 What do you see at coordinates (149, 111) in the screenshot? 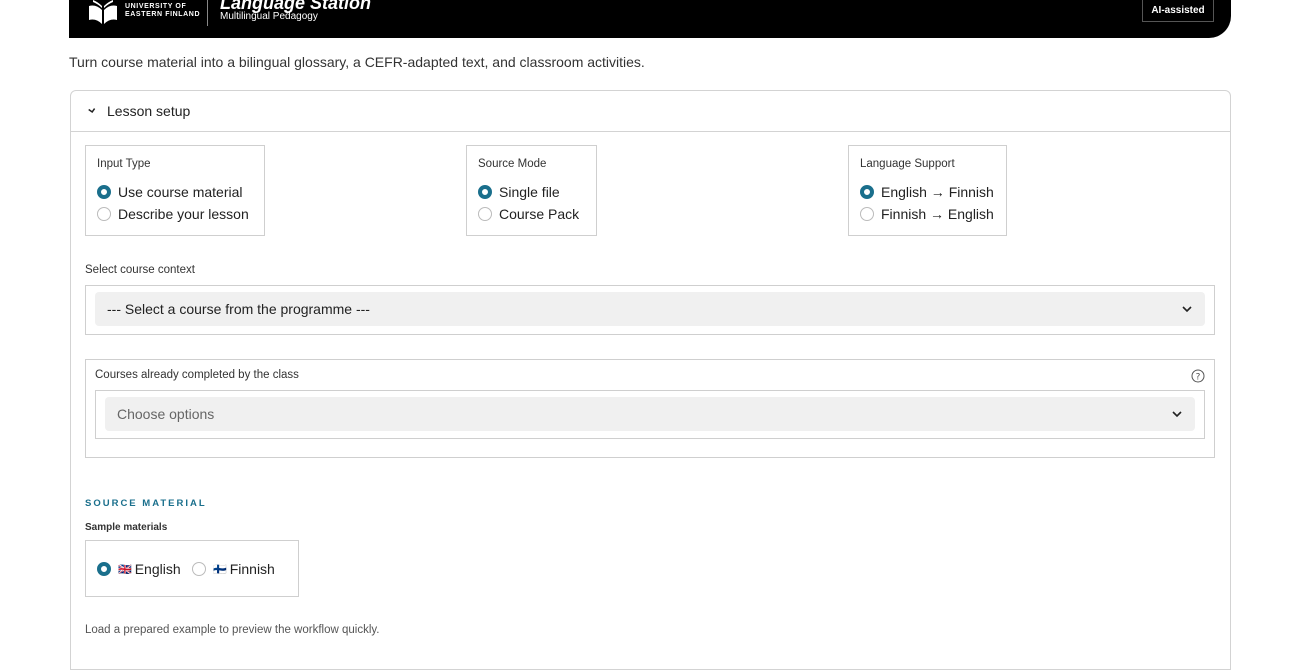
I see `lesson-setup-title: Lesson setup` at bounding box center [149, 111].